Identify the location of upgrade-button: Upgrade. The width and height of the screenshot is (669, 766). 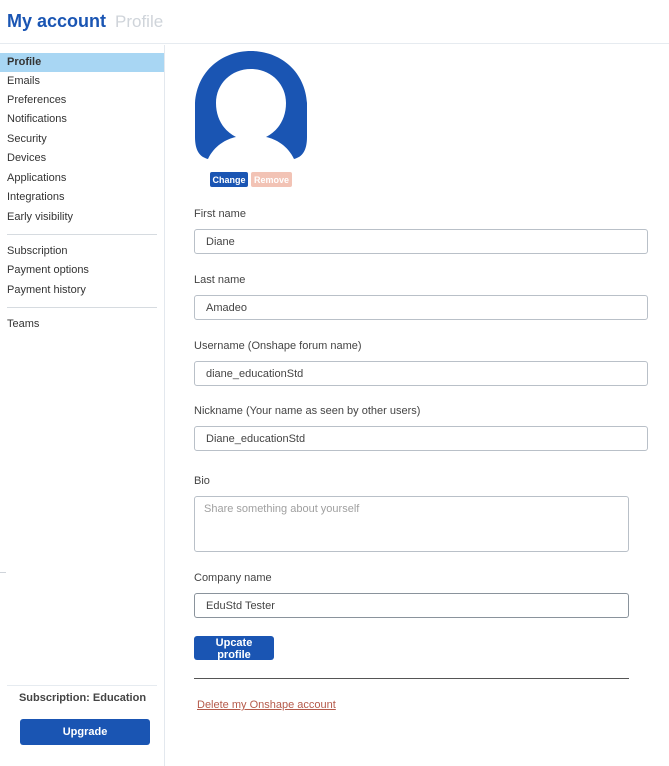
(85, 732).